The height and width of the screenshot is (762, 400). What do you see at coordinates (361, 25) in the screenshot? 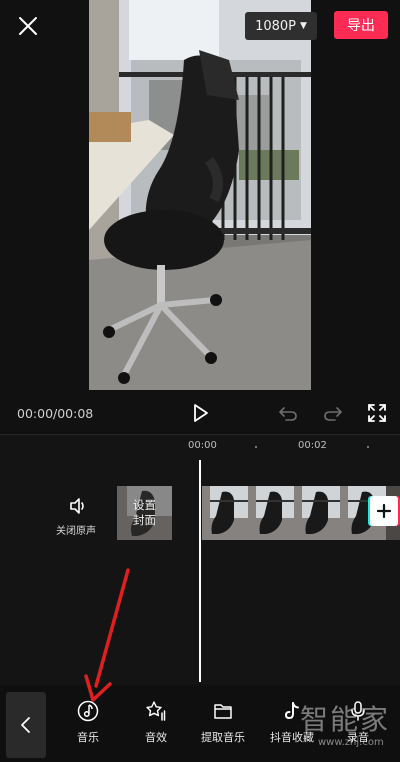
I see `export-button: 导出` at bounding box center [361, 25].